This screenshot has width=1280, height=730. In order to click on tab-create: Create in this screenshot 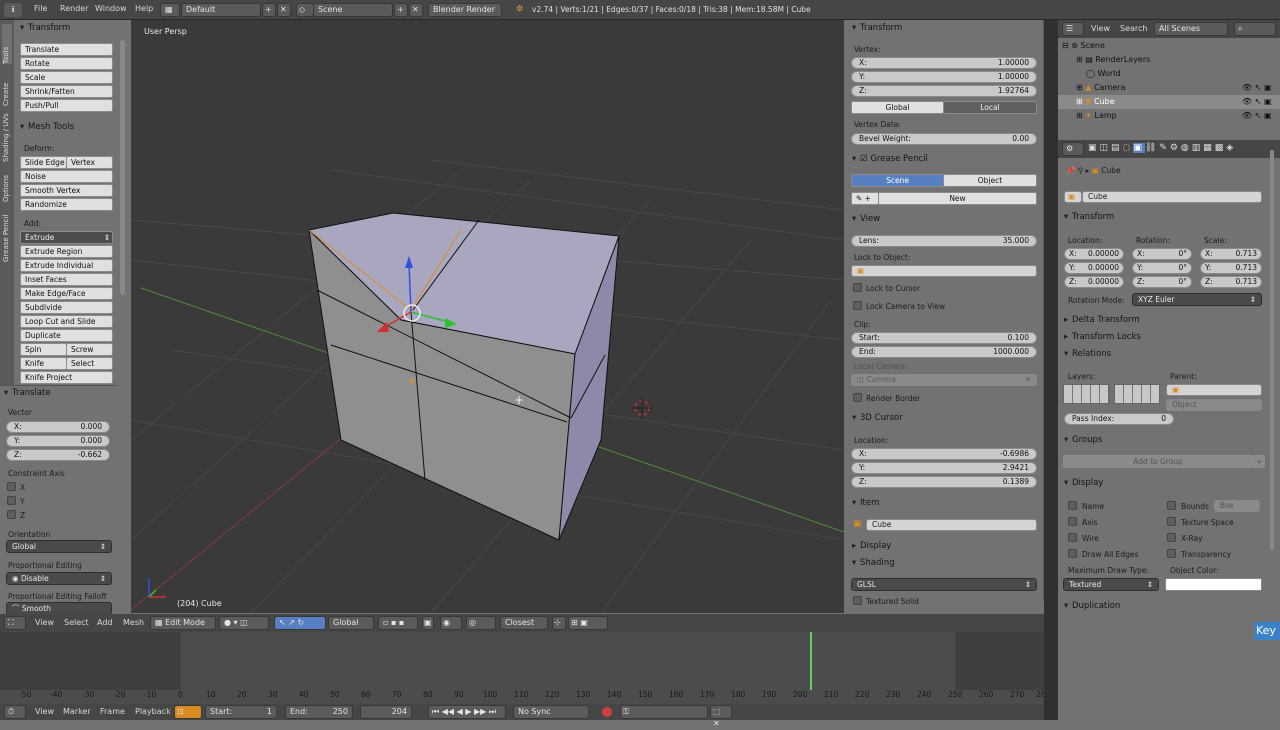, I will do `click(7, 87)`.